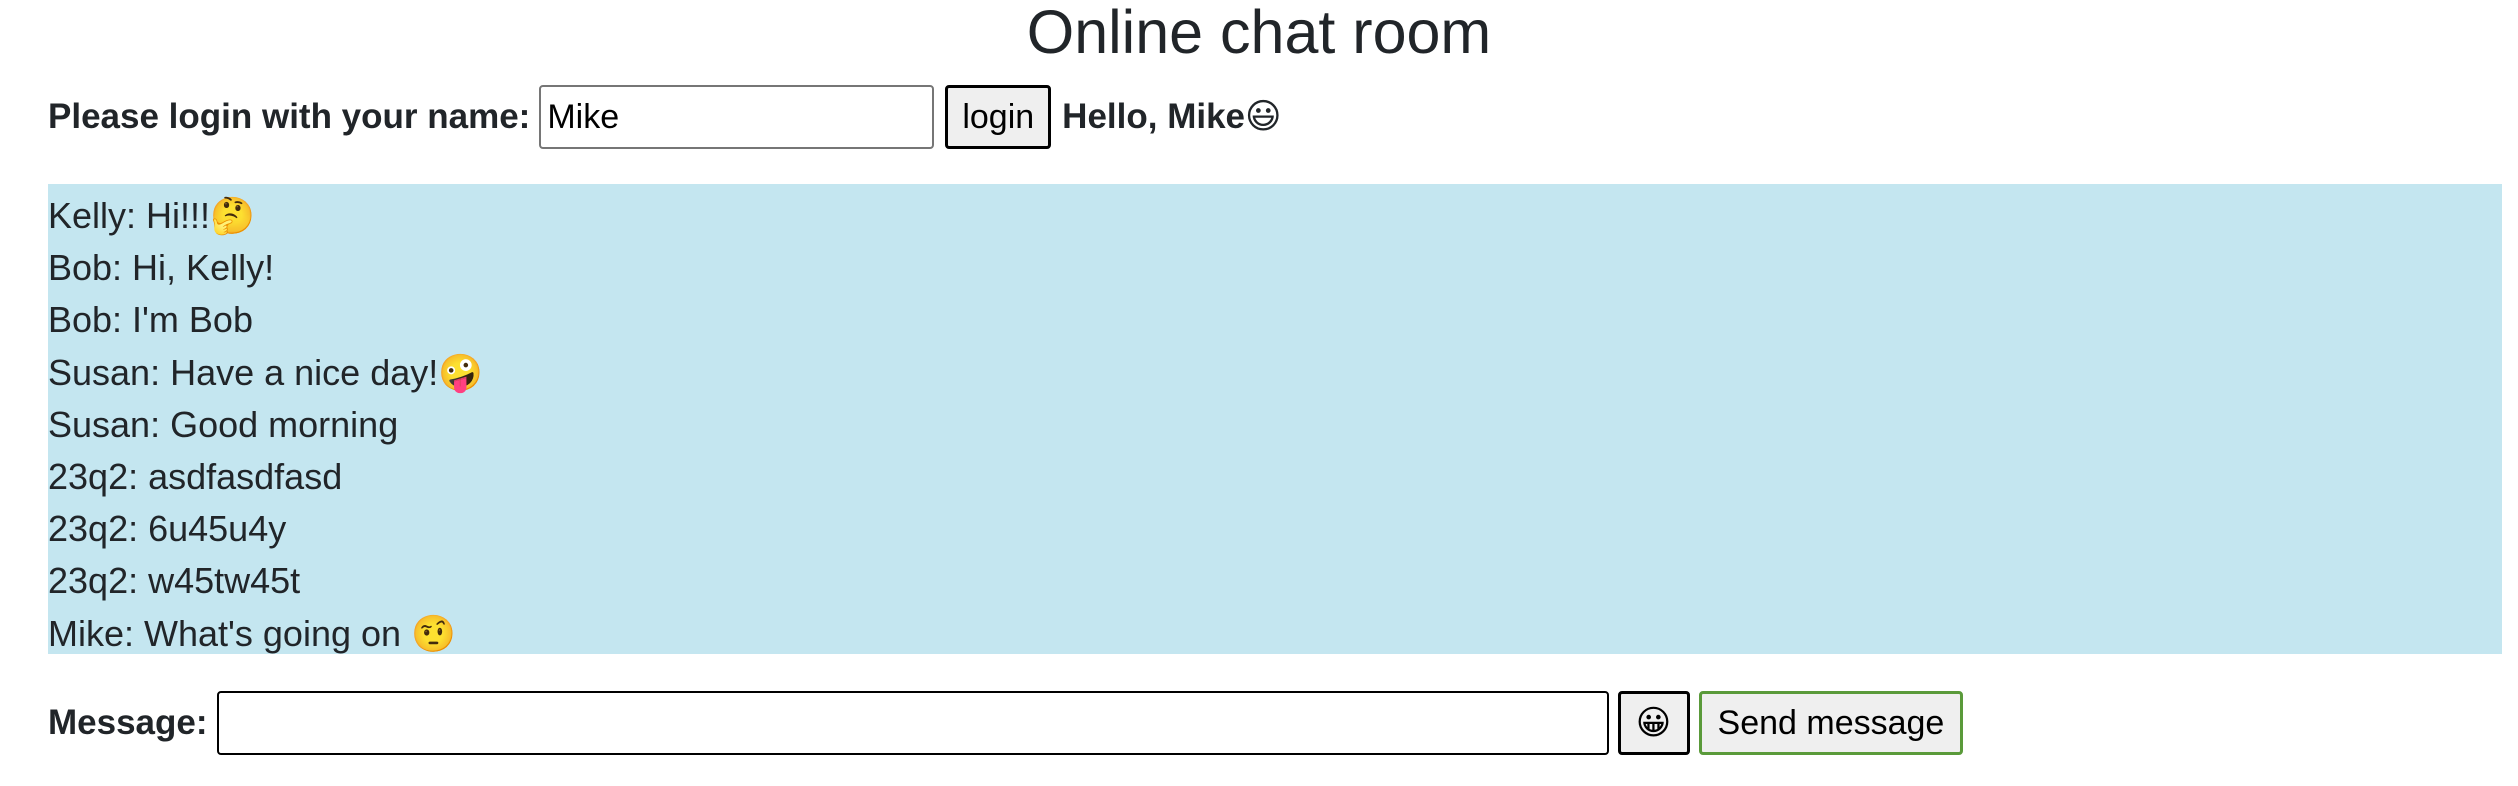 The height and width of the screenshot is (786, 2518). Describe the element at coordinates (1275, 581) in the screenshot. I see `chat-message: 23q2: w45tw45t` at that location.